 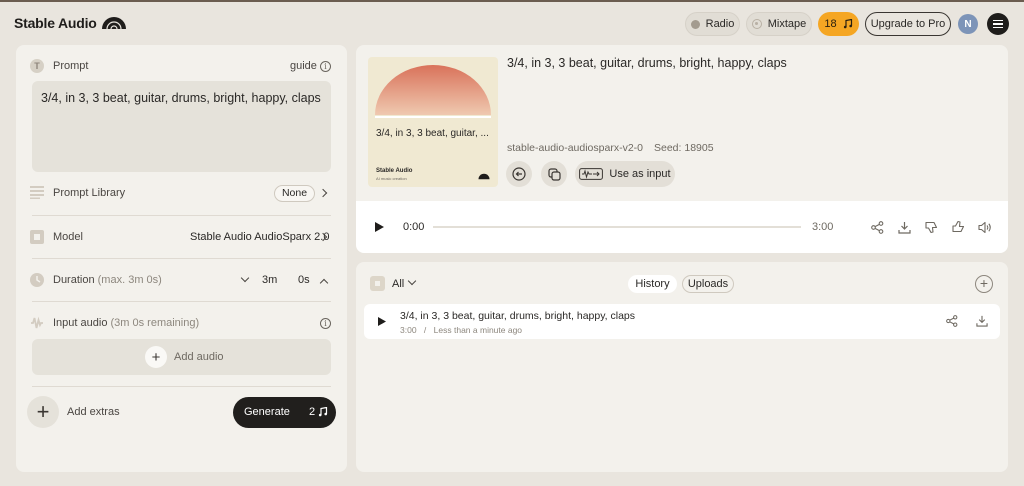 What do you see at coordinates (181, 357) in the screenshot?
I see `add-audio-button: + Add audio` at bounding box center [181, 357].